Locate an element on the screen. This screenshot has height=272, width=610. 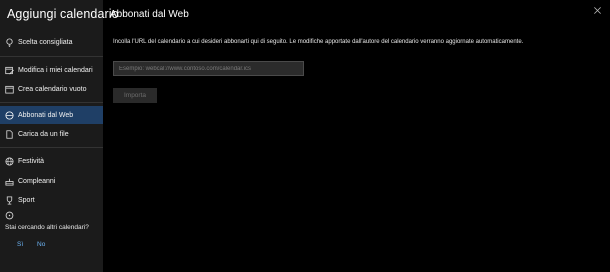
nav-item-sports: Sport is located at coordinates (51, 200).